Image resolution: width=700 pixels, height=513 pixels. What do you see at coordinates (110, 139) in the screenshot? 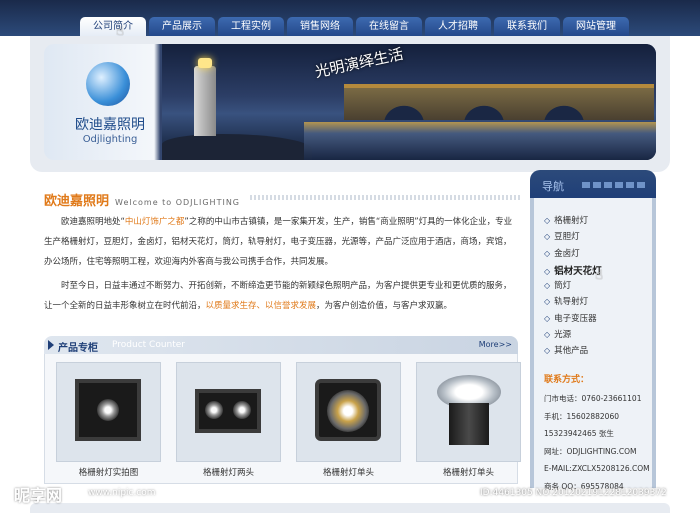
I see `logo-english-name: Odjlighting` at bounding box center [110, 139].